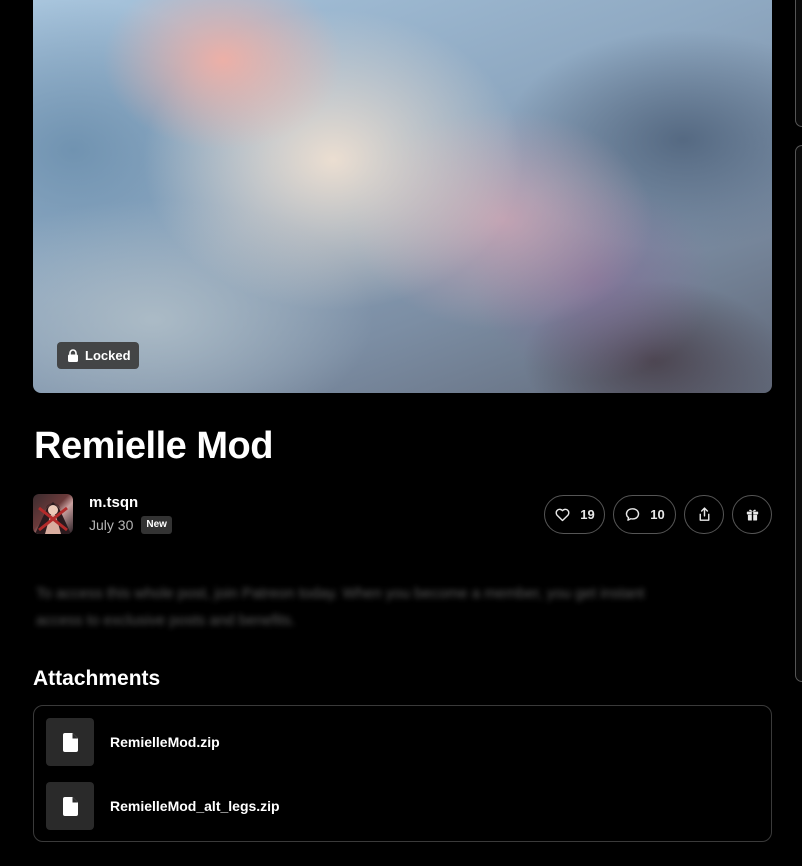  I want to click on new-badge: New, so click(156, 525).